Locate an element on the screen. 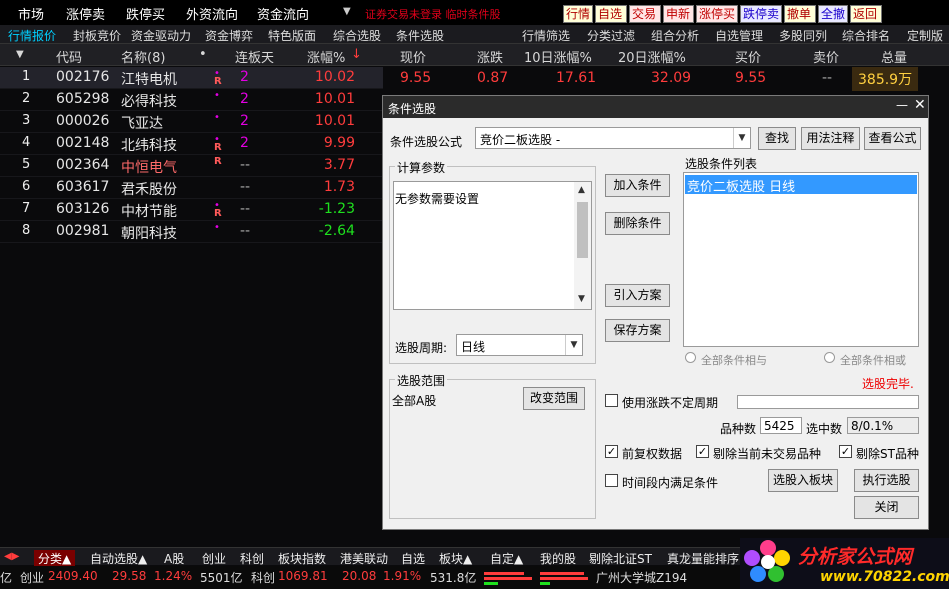 The height and width of the screenshot is (589, 949). import-scheme-button: 引入方案 is located at coordinates (637, 295).